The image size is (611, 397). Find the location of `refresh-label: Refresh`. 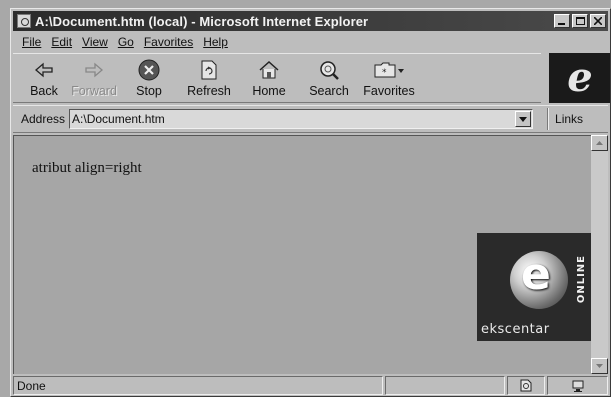

refresh-label: Refresh is located at coordinates (209, 91).